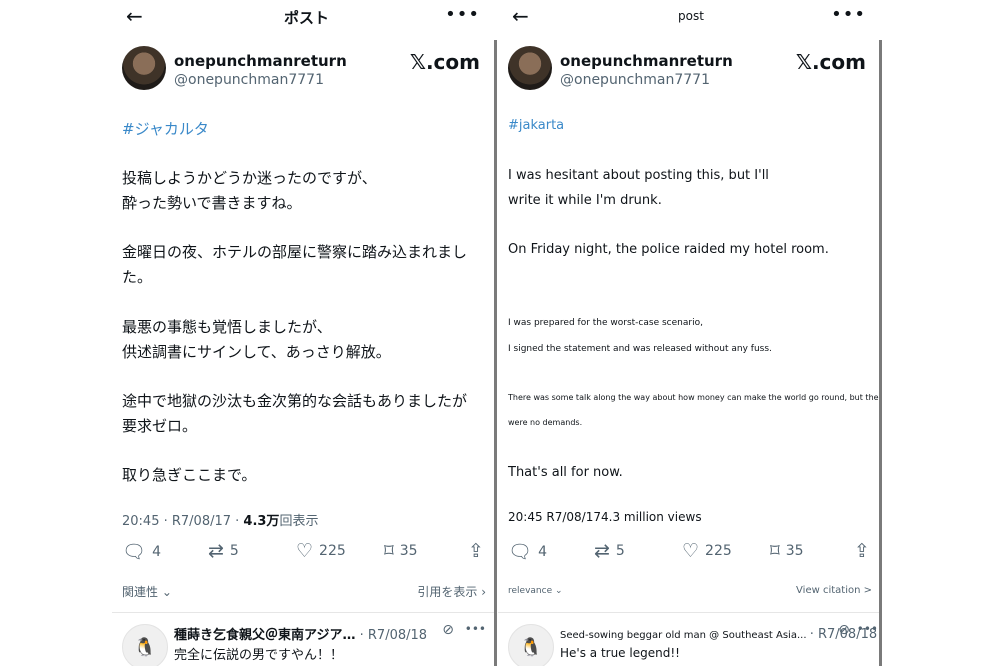 This screenshot has height=666, width=1000. I want to click on post-text-line: 途中で地獄の沙汰も金次第的な会話もありましたが, so click(295, 401).